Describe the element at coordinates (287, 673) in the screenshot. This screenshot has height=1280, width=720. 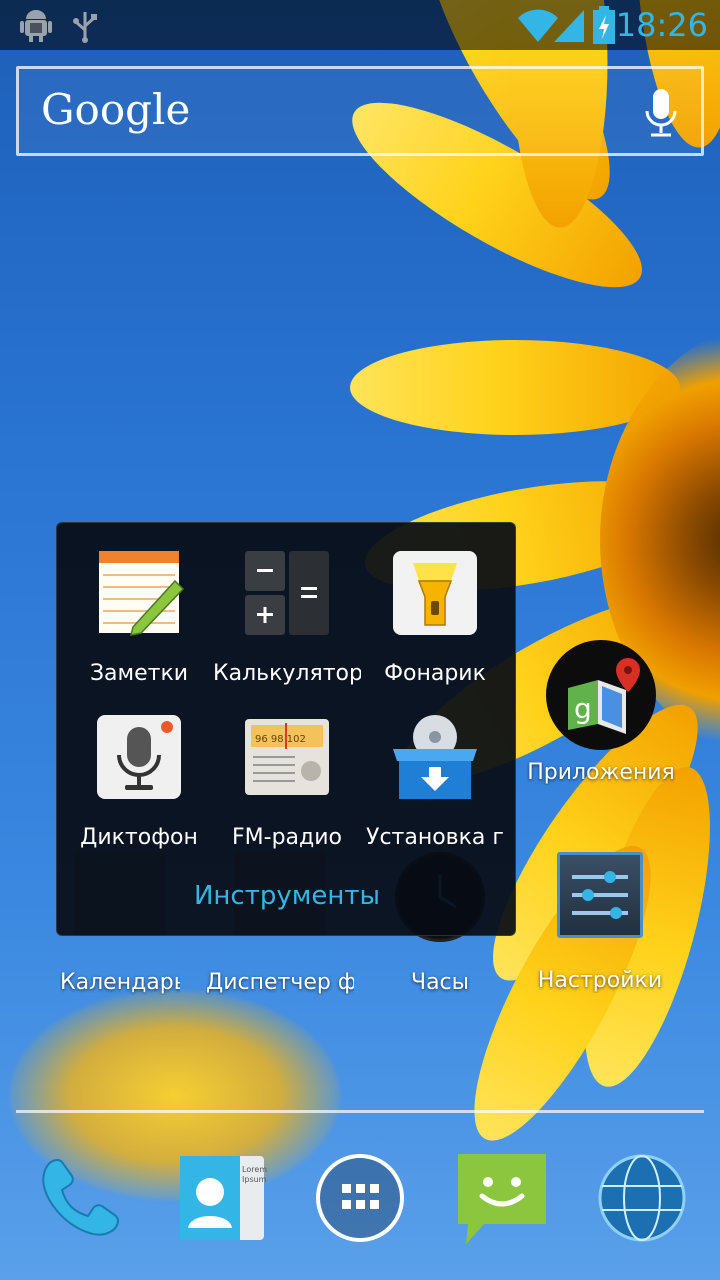
I see `folder-item-label: Калькулятор` at that location.